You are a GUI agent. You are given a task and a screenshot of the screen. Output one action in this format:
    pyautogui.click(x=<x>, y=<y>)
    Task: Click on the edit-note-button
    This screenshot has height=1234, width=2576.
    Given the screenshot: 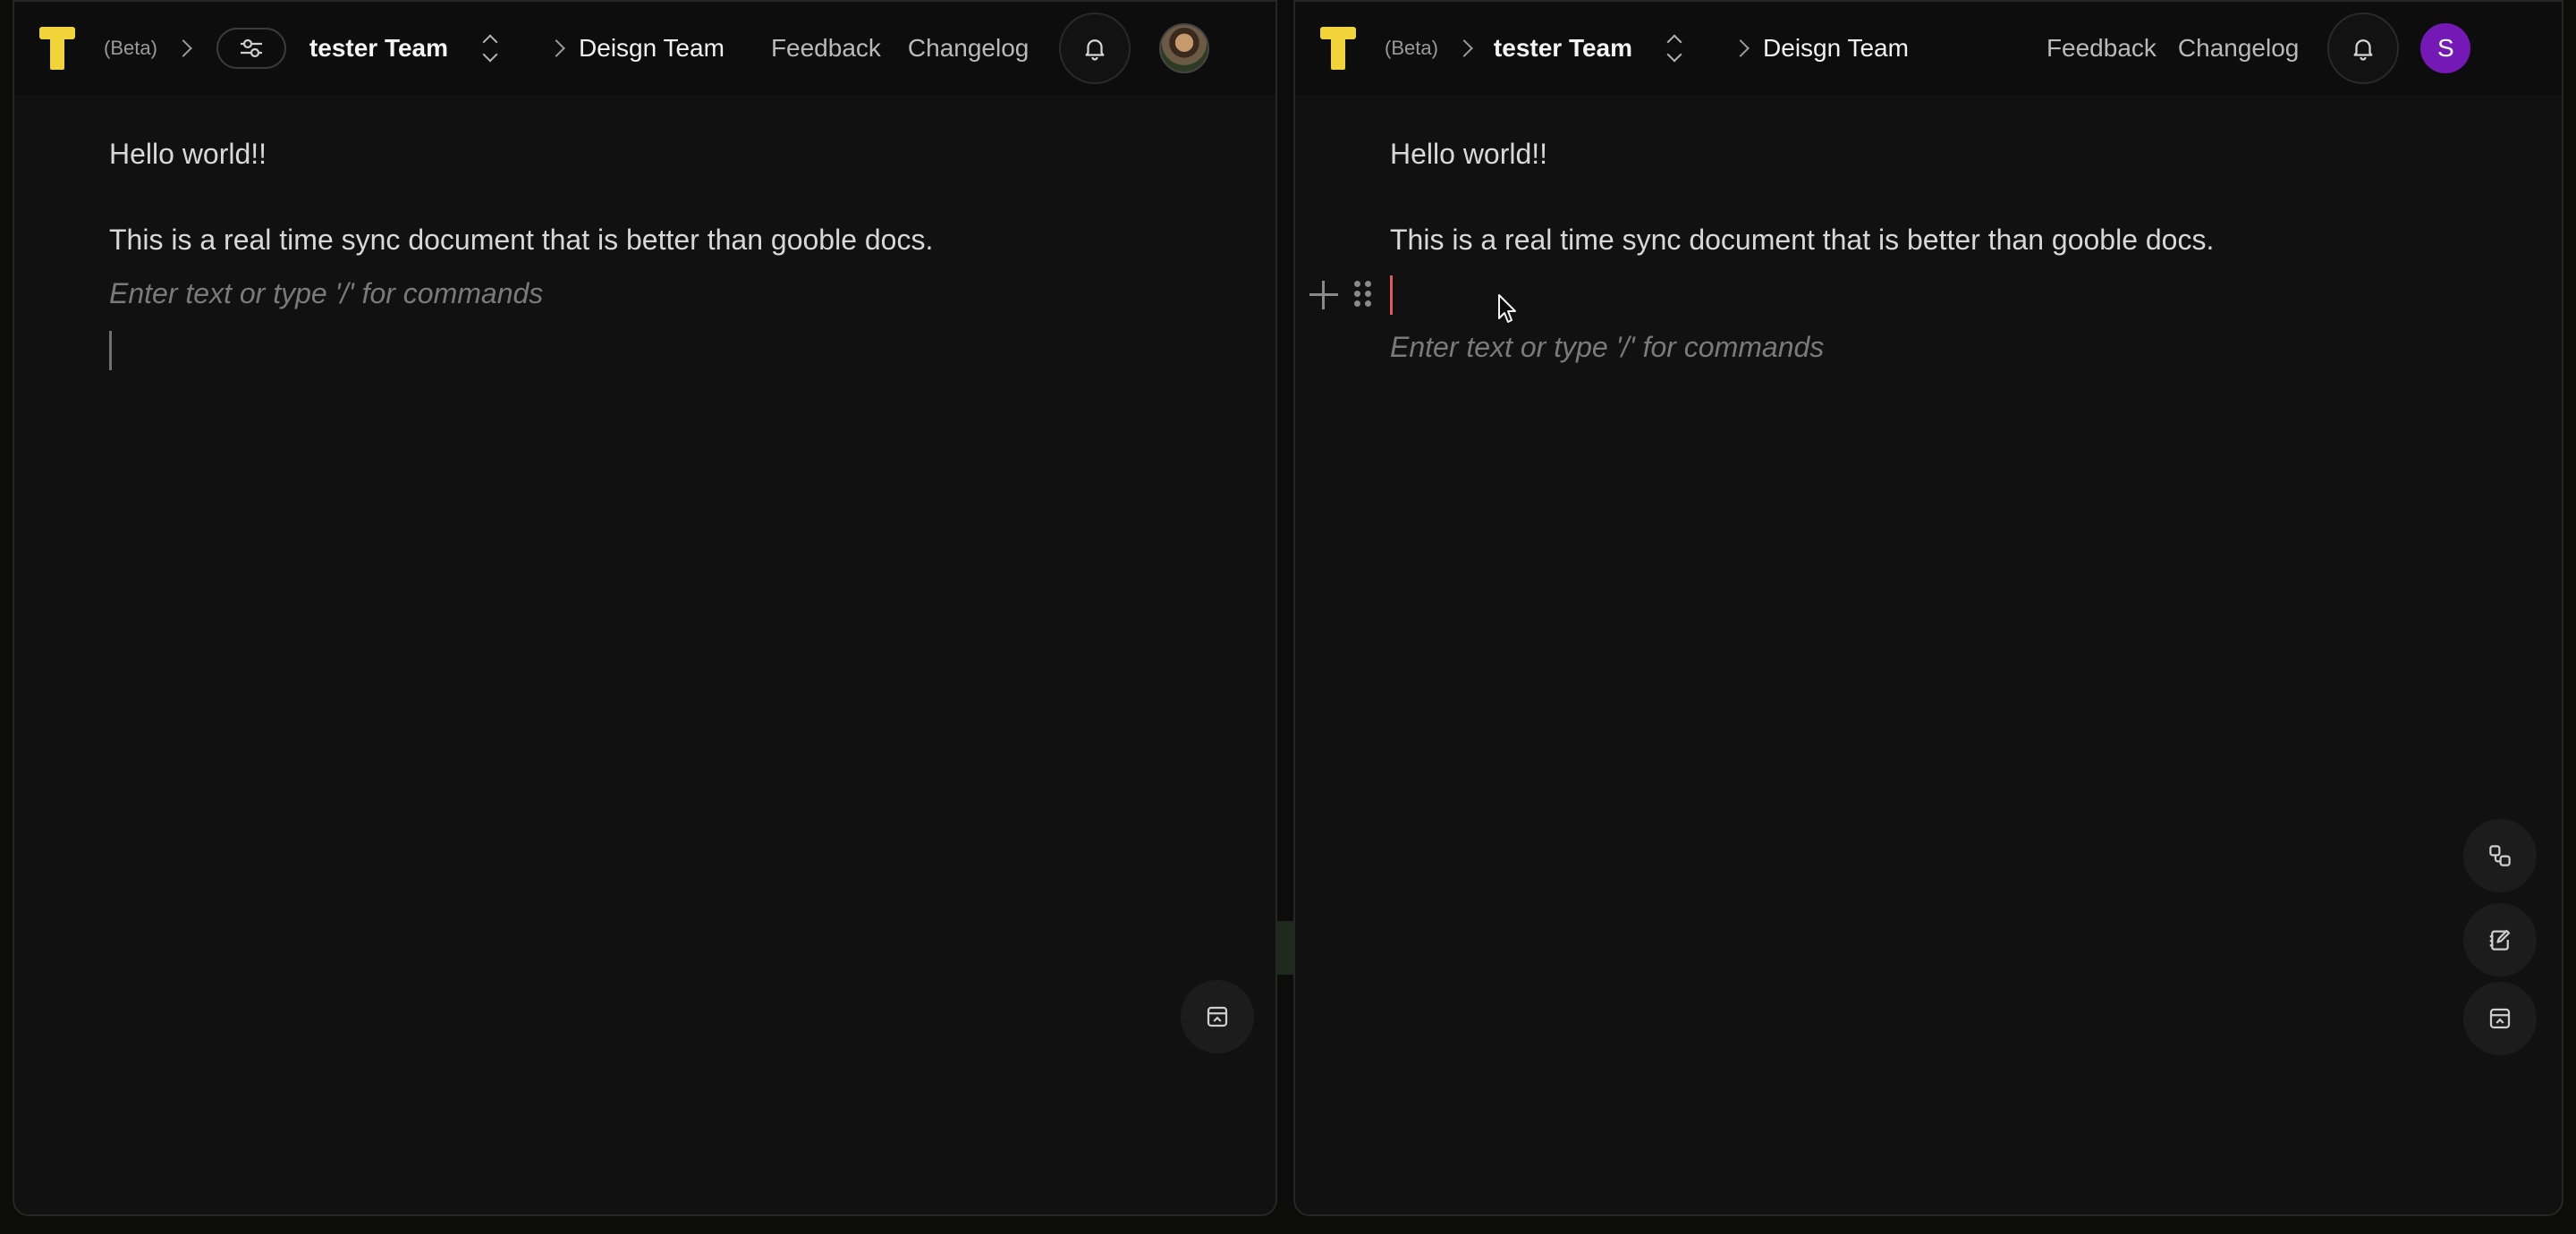 What is the action you would take?
    pyautogui.click(x=2500, y=940)
    